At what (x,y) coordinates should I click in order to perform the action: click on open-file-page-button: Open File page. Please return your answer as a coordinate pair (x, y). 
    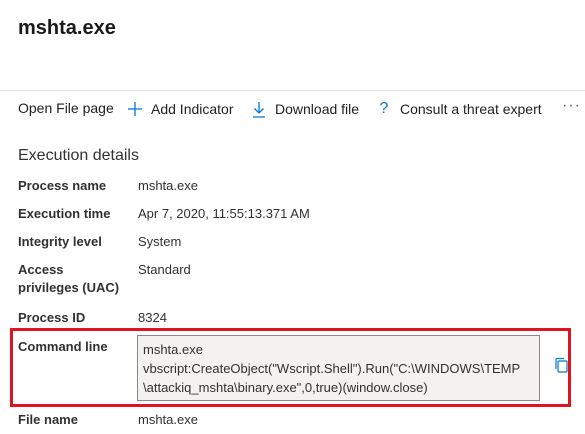
    Looking at the image, I should click on (66, 108).